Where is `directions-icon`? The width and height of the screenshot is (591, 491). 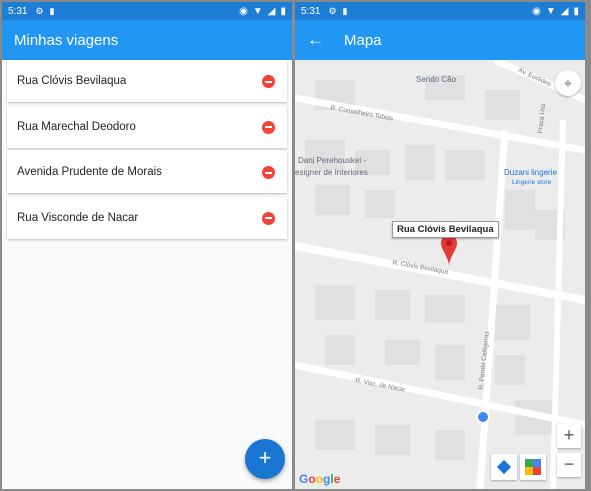
directions-icon is located at coordinates (504, 467).